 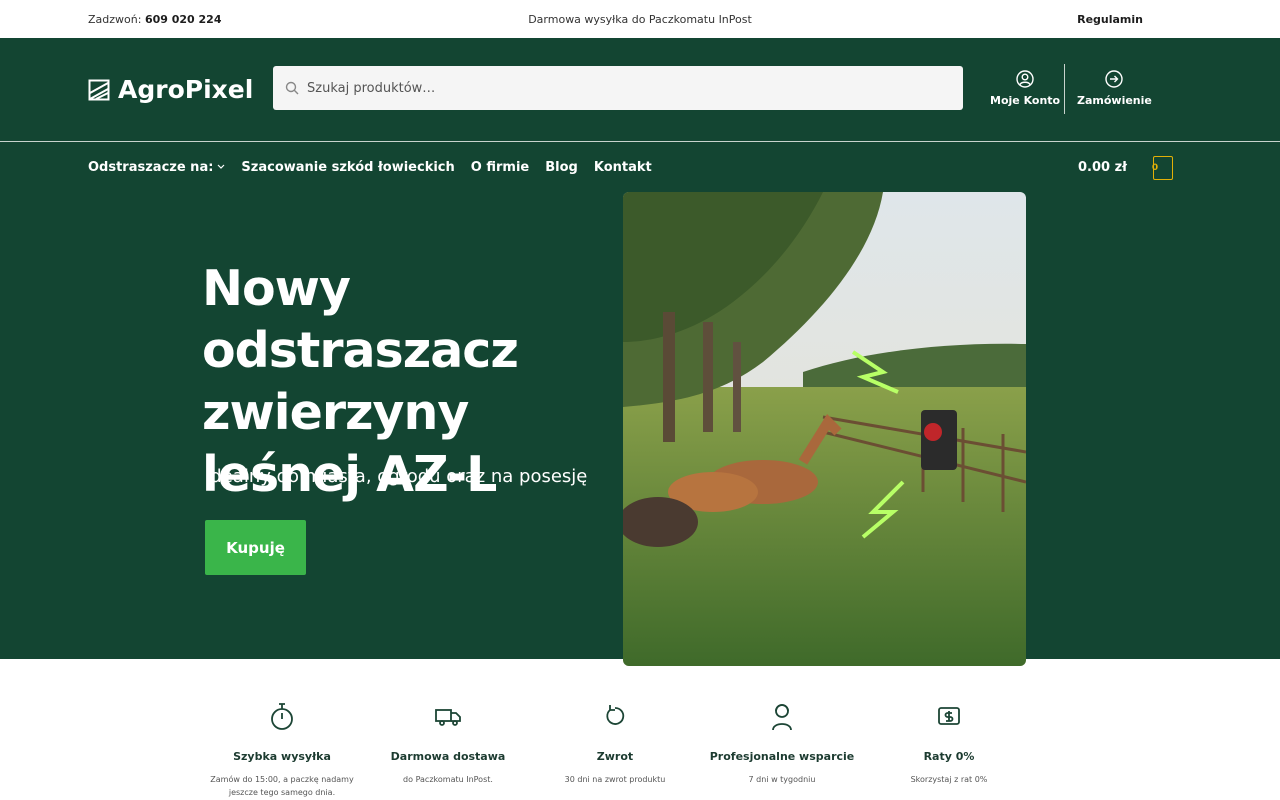 I want to click on feature-desc: 30 dni na zwrot produktu, so click(x=615, y=779).